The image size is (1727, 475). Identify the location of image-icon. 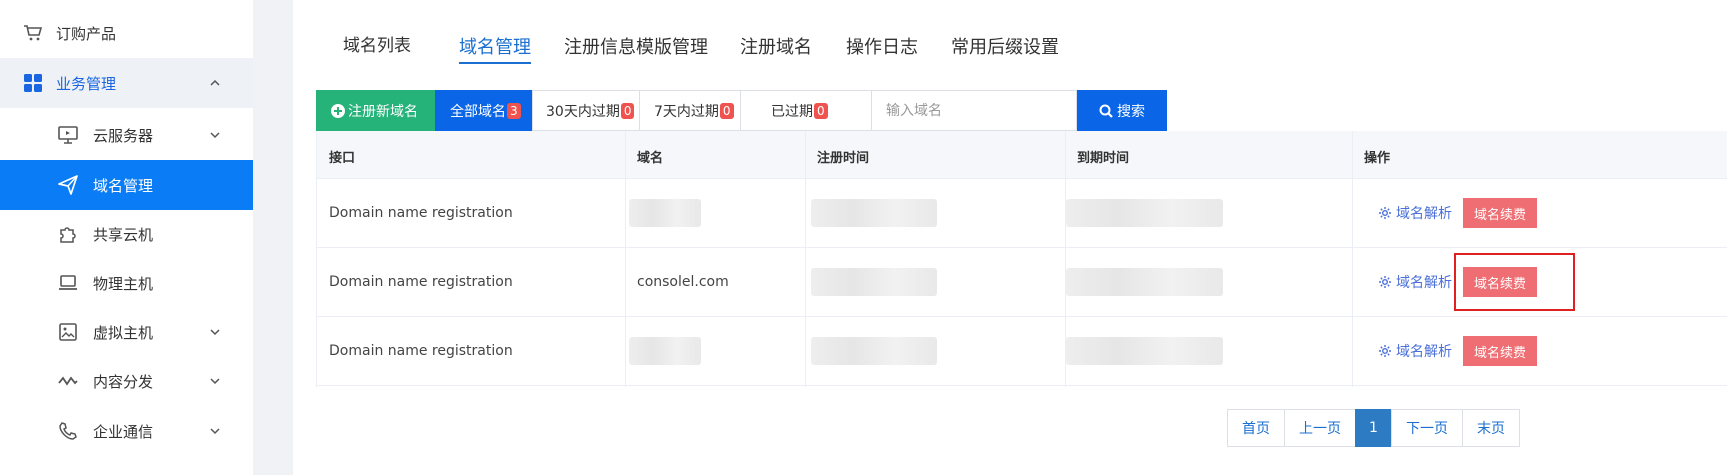
(68, 332).